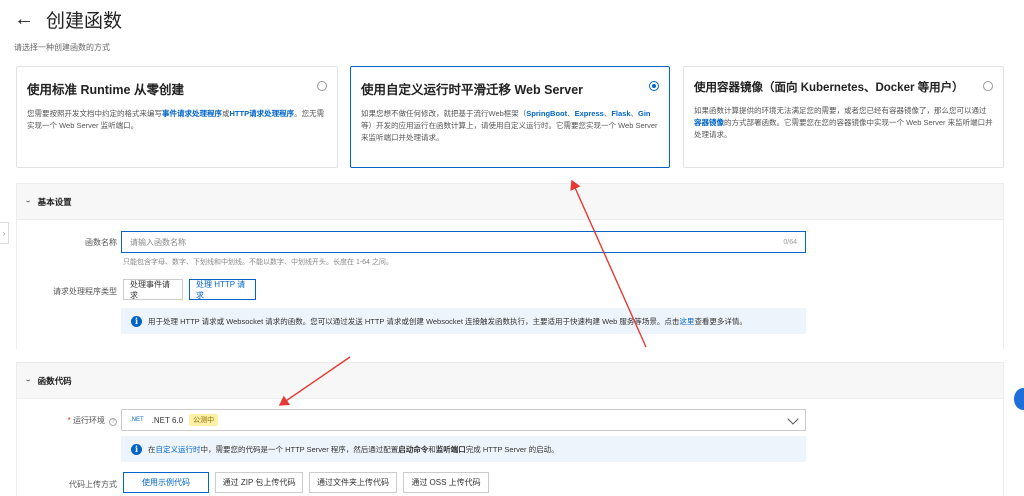  What do you see at coordinates (510, 381) in the screenshot?
I see `section-header-code: › 函数代码` at bounding box center [510, 381].